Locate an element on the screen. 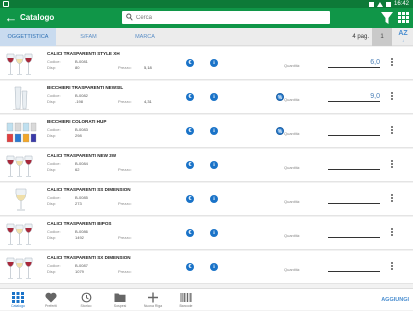 The width and height of the screenshot is (413, 311). disp-value: 62 is located at coordinates (77, 169).